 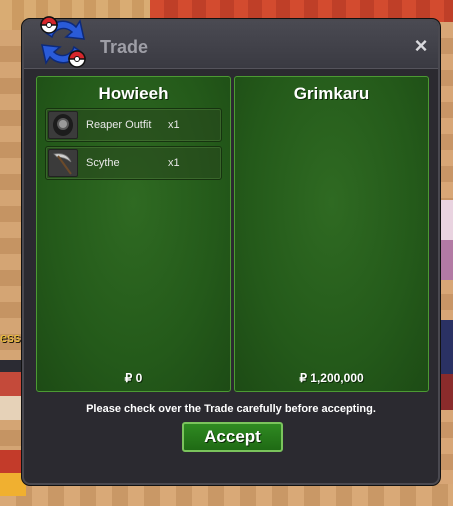 What do you see at coordinates (232, 437) in the screenshot?
I see `accept-button: Accept` at bounding box center [232, 437].